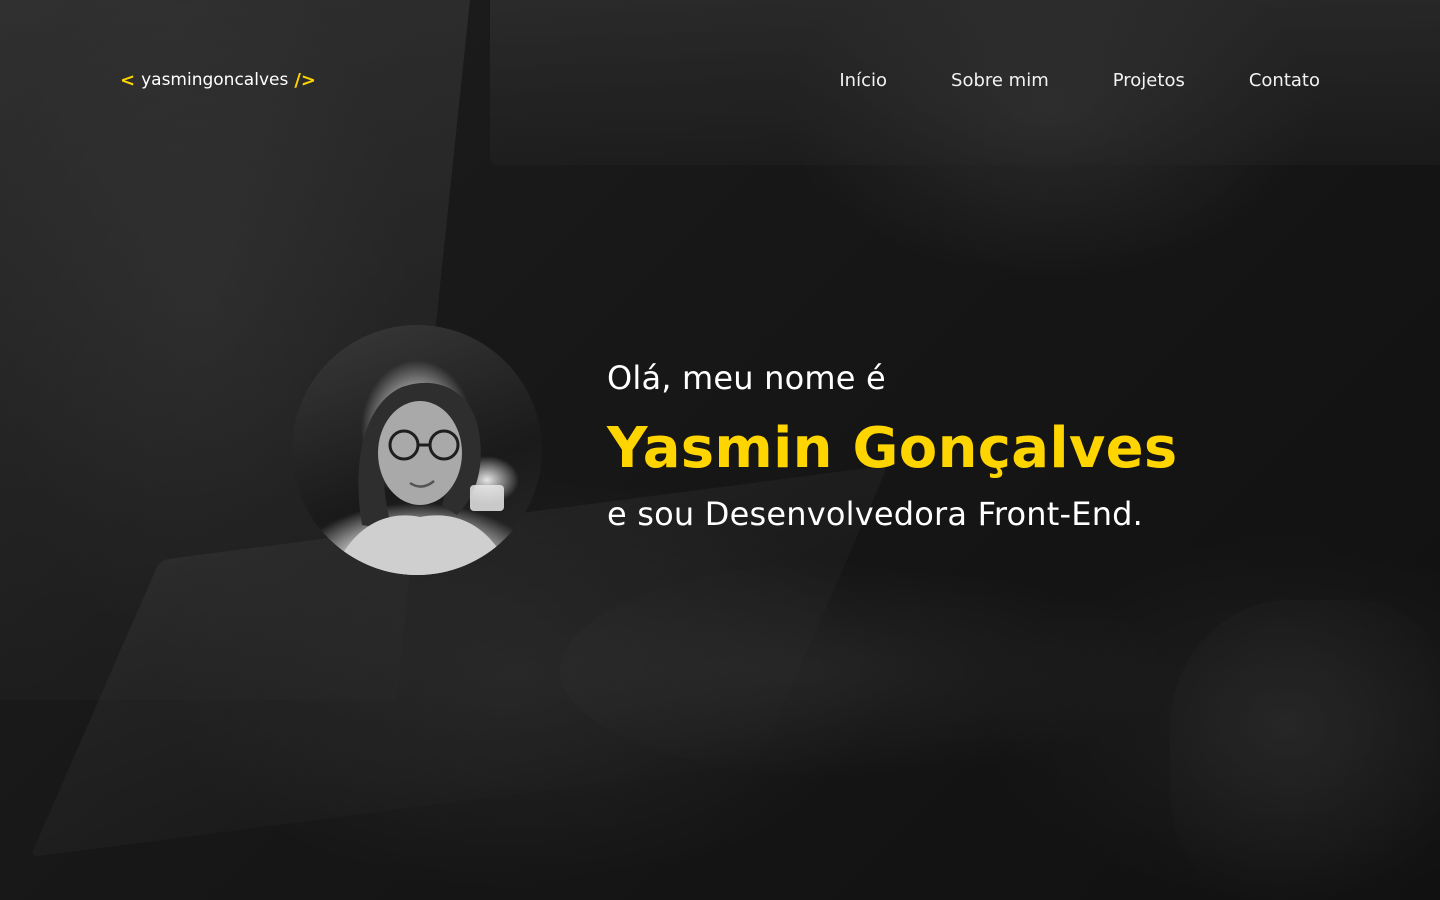 The height and width of the screenshot is (900, 1440). What do you see at coordinates (892, 448) in the screenshot?
I see `hero-name: Yasmin Gonçalves` at bounding box center [892, 448].